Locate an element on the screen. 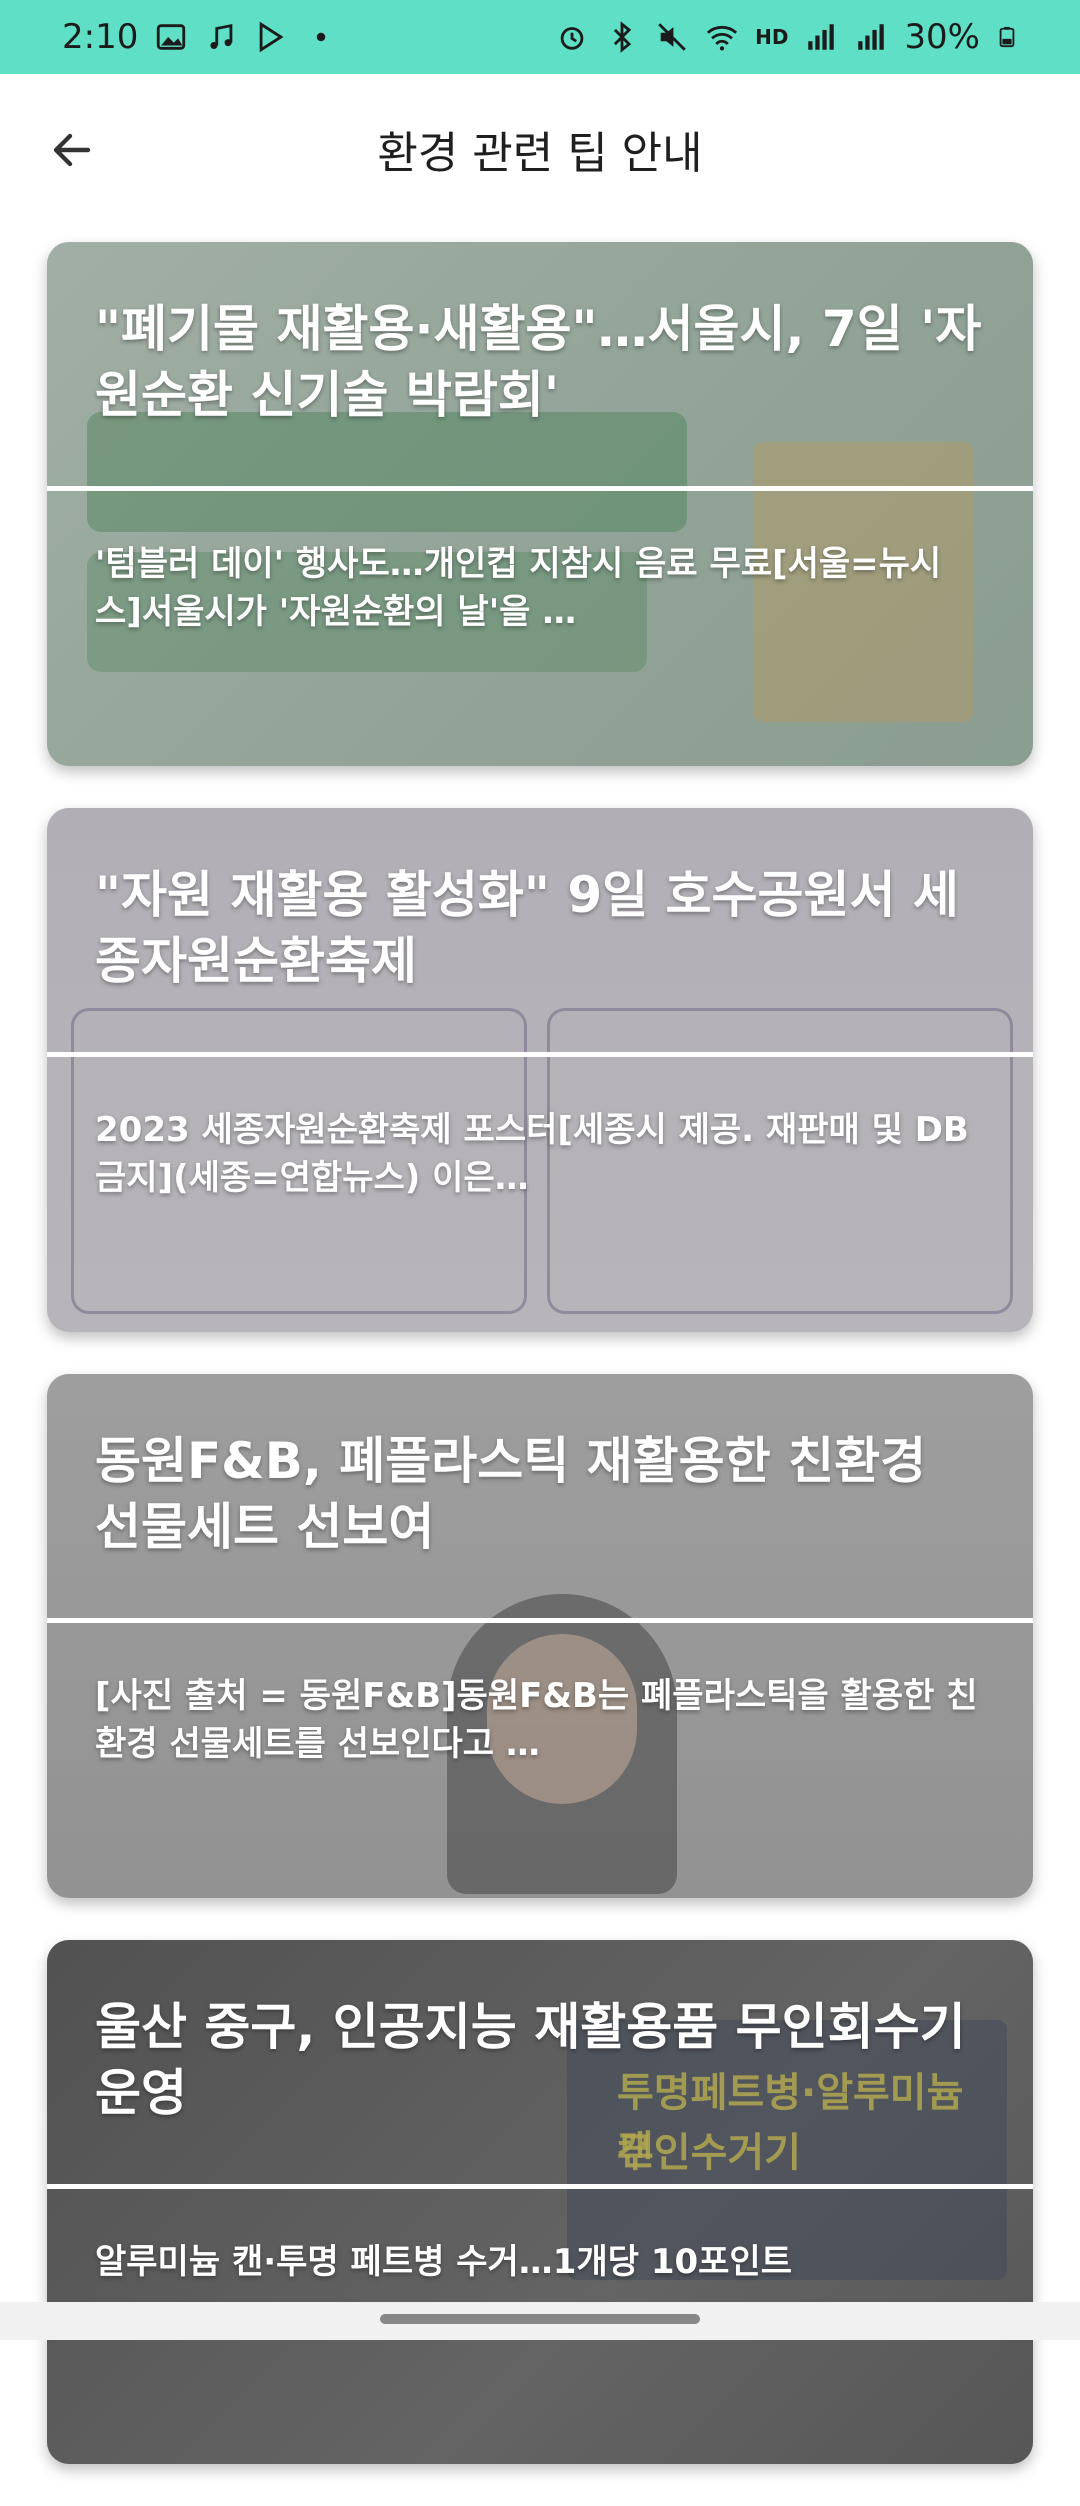  music-icon is located at coordinates (221, 36).